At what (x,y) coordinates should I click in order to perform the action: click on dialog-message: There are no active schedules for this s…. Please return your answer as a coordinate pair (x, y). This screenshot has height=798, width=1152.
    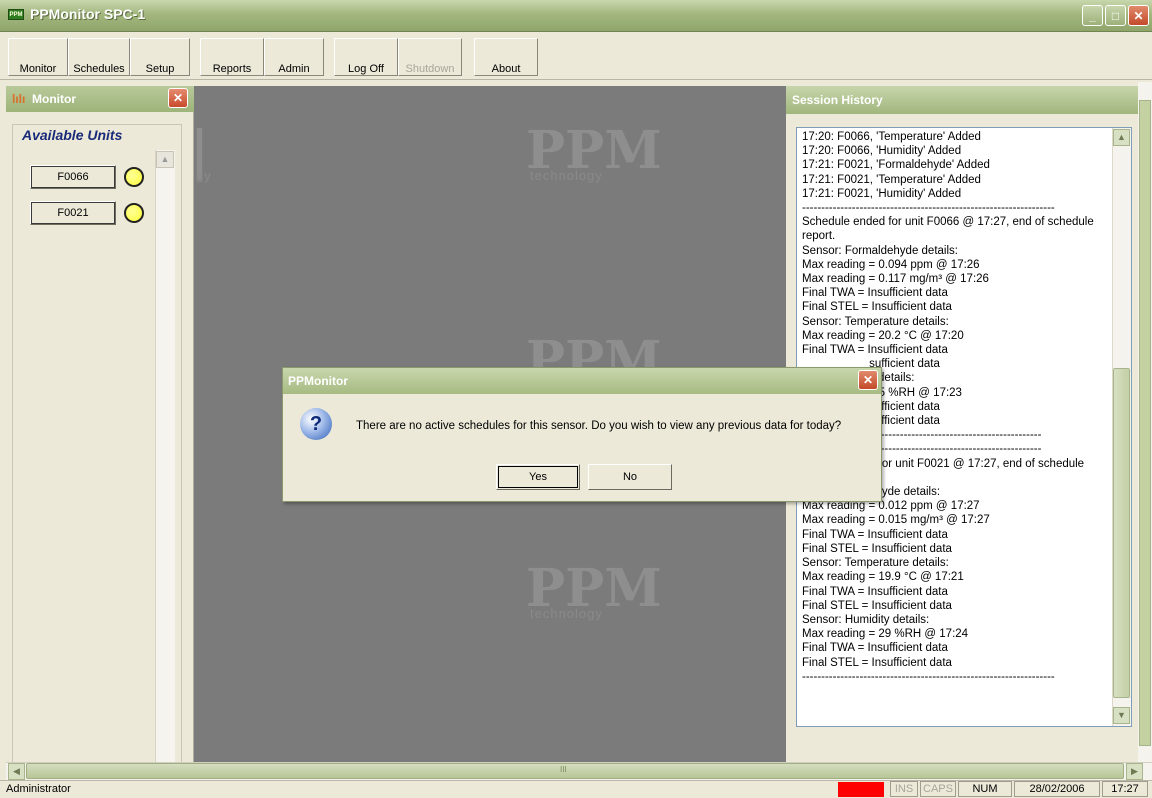
    Looking at the image, I should click on (599, 426).